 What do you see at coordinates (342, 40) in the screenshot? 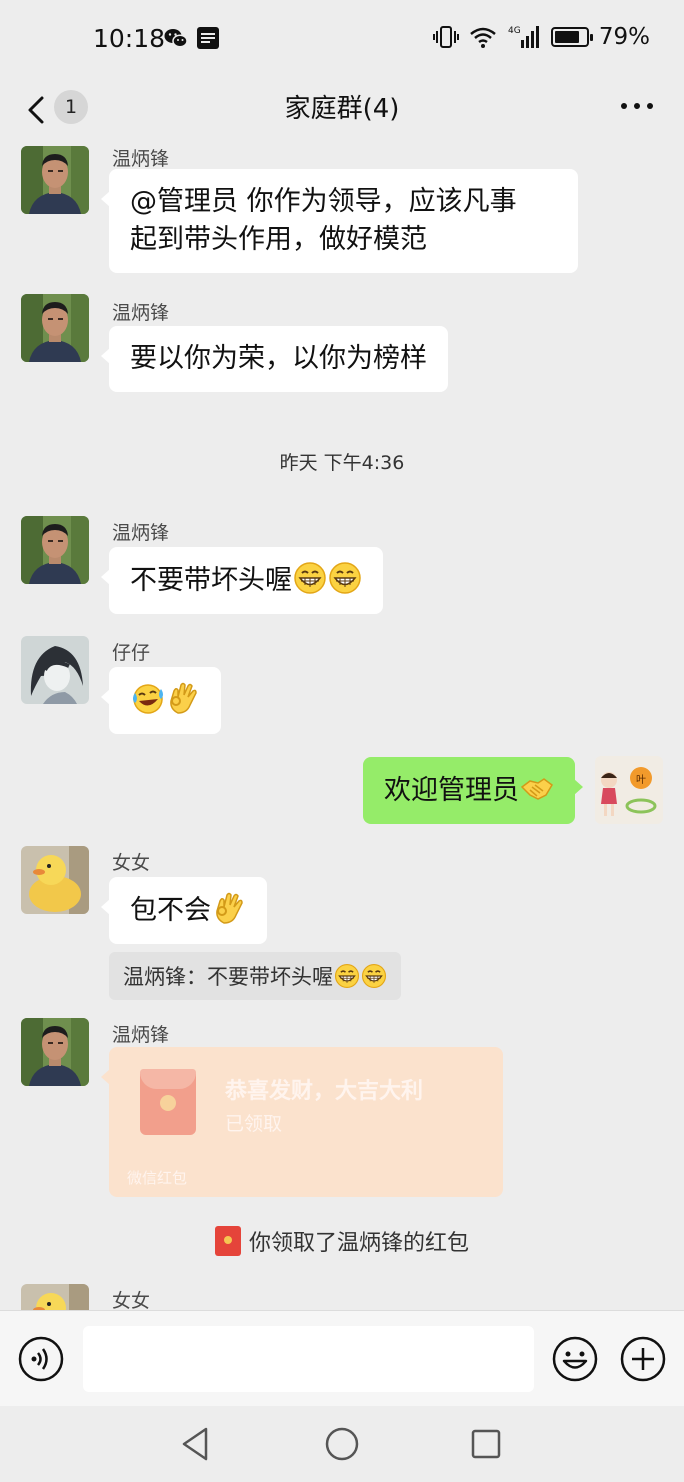
I see `status-bar: 10:18 4G 79%` at bounding box center [342, 40].